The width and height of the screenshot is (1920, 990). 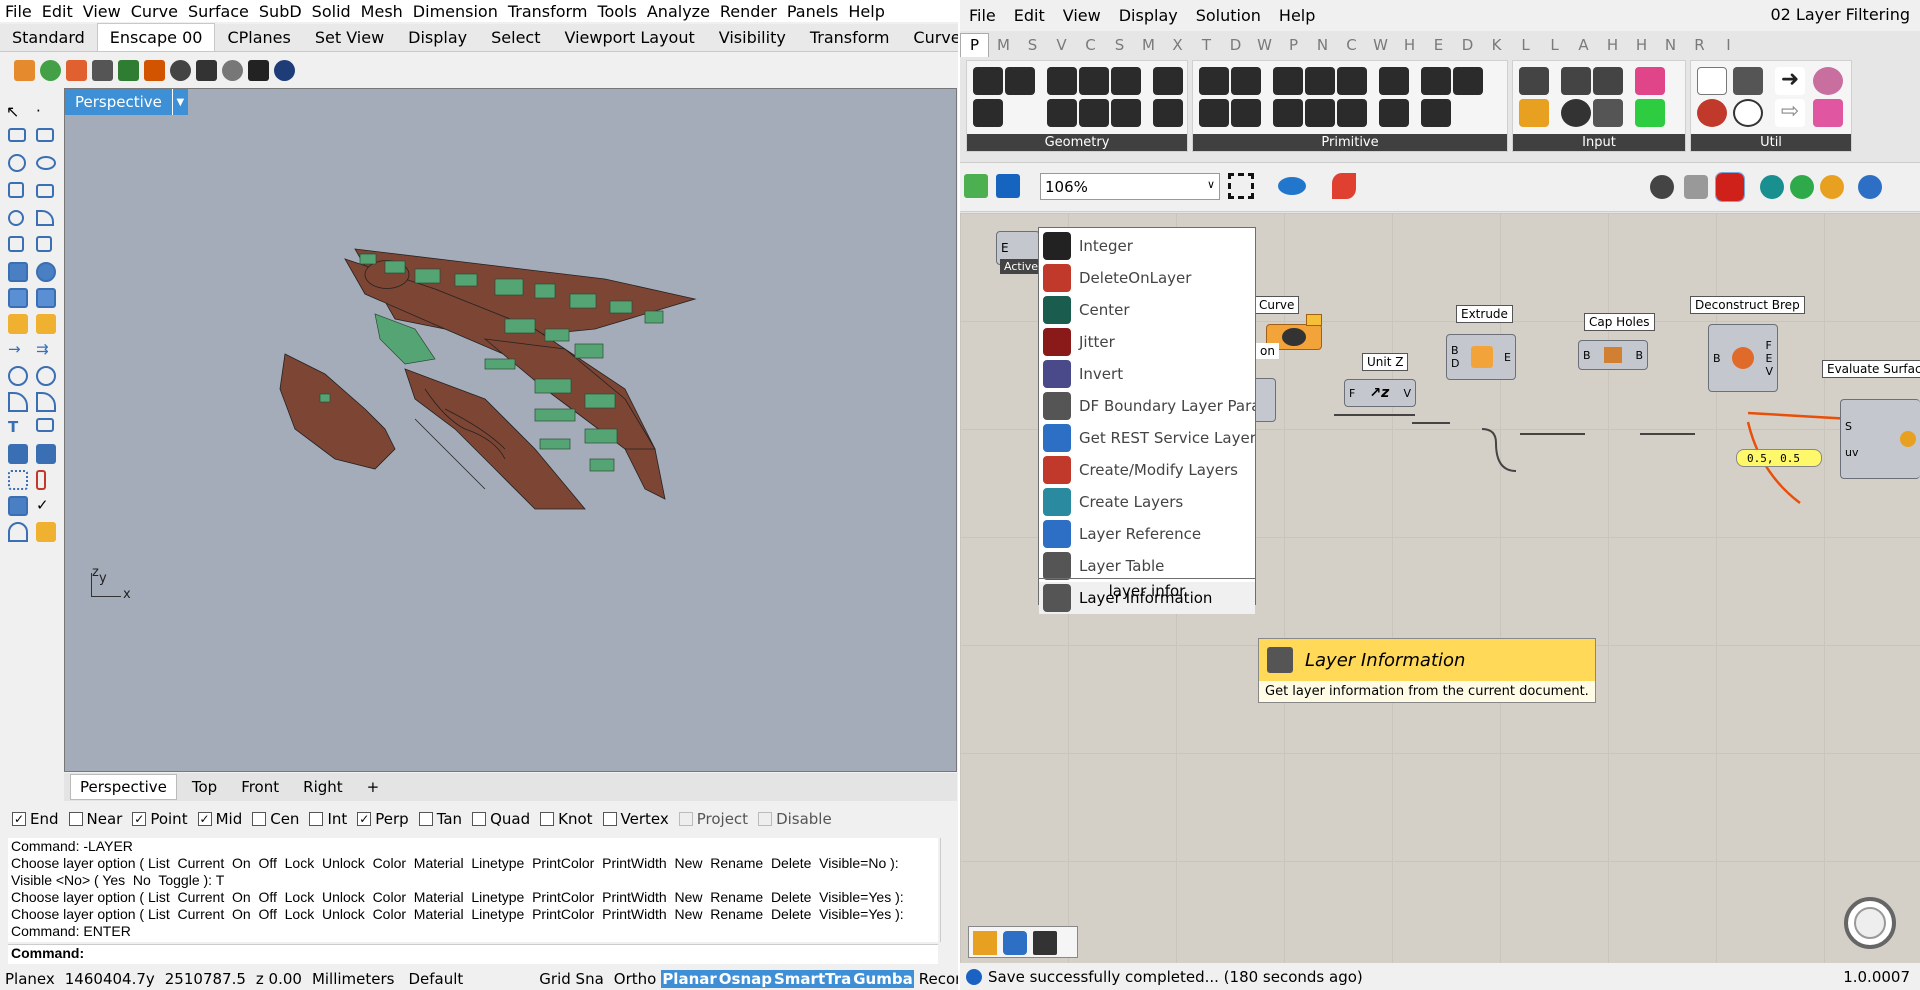 What do you see at coordinates (18, 272) in the screenshot?
I see `box-icon` at bounding box center [18, 272].